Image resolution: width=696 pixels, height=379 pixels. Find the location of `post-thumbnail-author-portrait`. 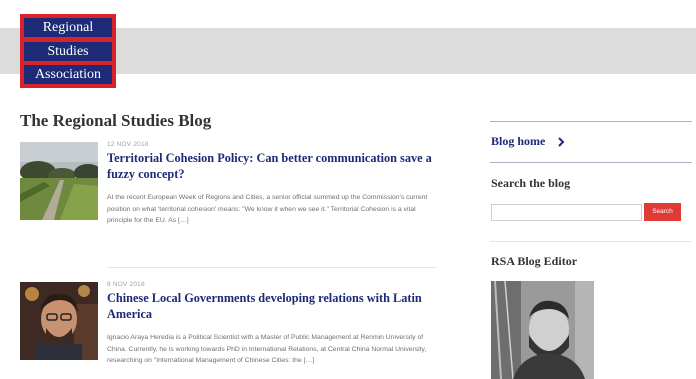

post-thumbnail-author-portrait is located at coordinates (59, 321).